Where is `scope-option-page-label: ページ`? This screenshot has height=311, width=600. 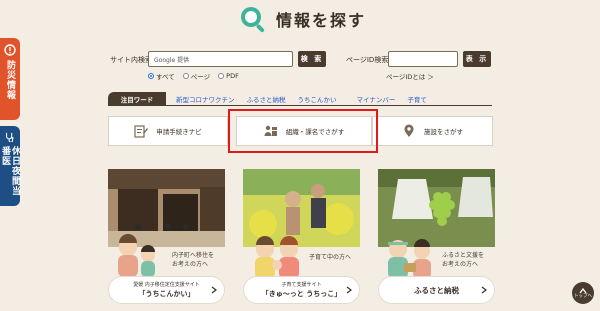
scope-option-page-label: ページ is located at coordinates (200, 77).